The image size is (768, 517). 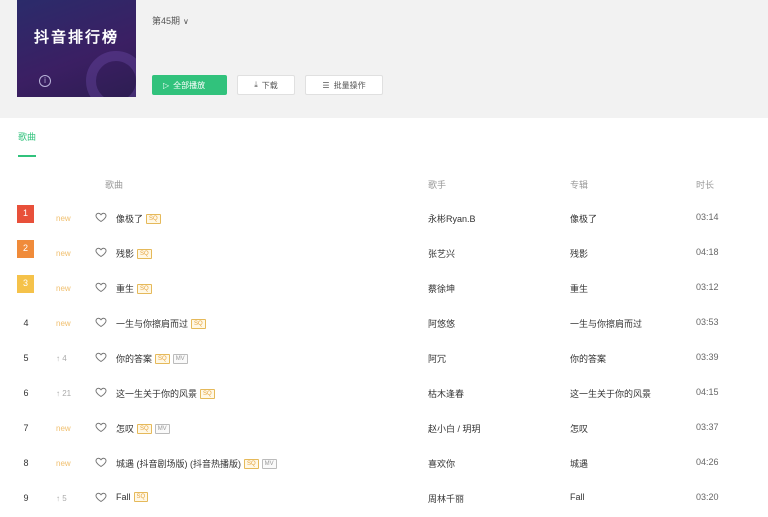 What do you see at coordinates (441, 463) in the screenshot?
I see `artist-link: 喜欢你` at bounding box center [441, 463].